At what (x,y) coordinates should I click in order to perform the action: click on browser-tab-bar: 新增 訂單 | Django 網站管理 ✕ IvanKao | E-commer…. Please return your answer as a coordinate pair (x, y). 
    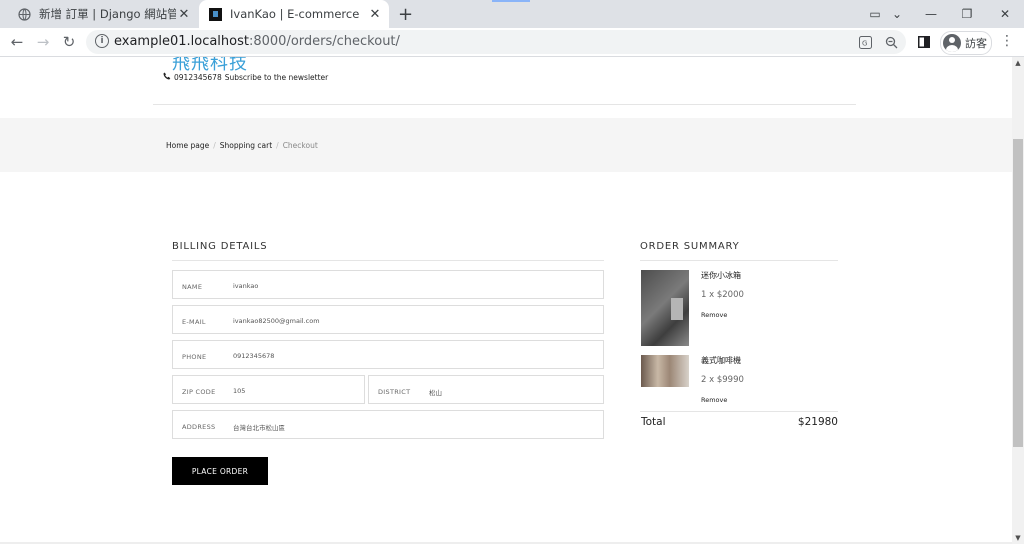
    Looking at the image, I should click on (512, 14).